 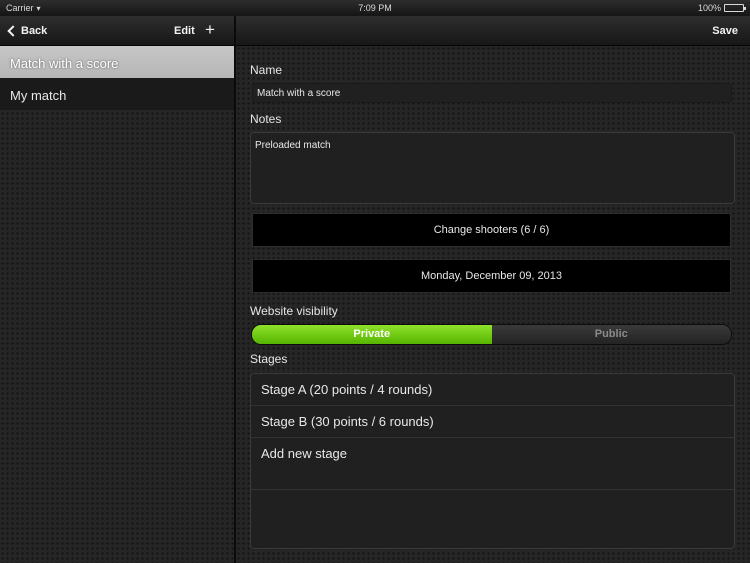 What do you see at coordinates (491, 276) in the screenshot?
I see `date-button: Monday, December 09, 2013` at bounding box center [491, 276].